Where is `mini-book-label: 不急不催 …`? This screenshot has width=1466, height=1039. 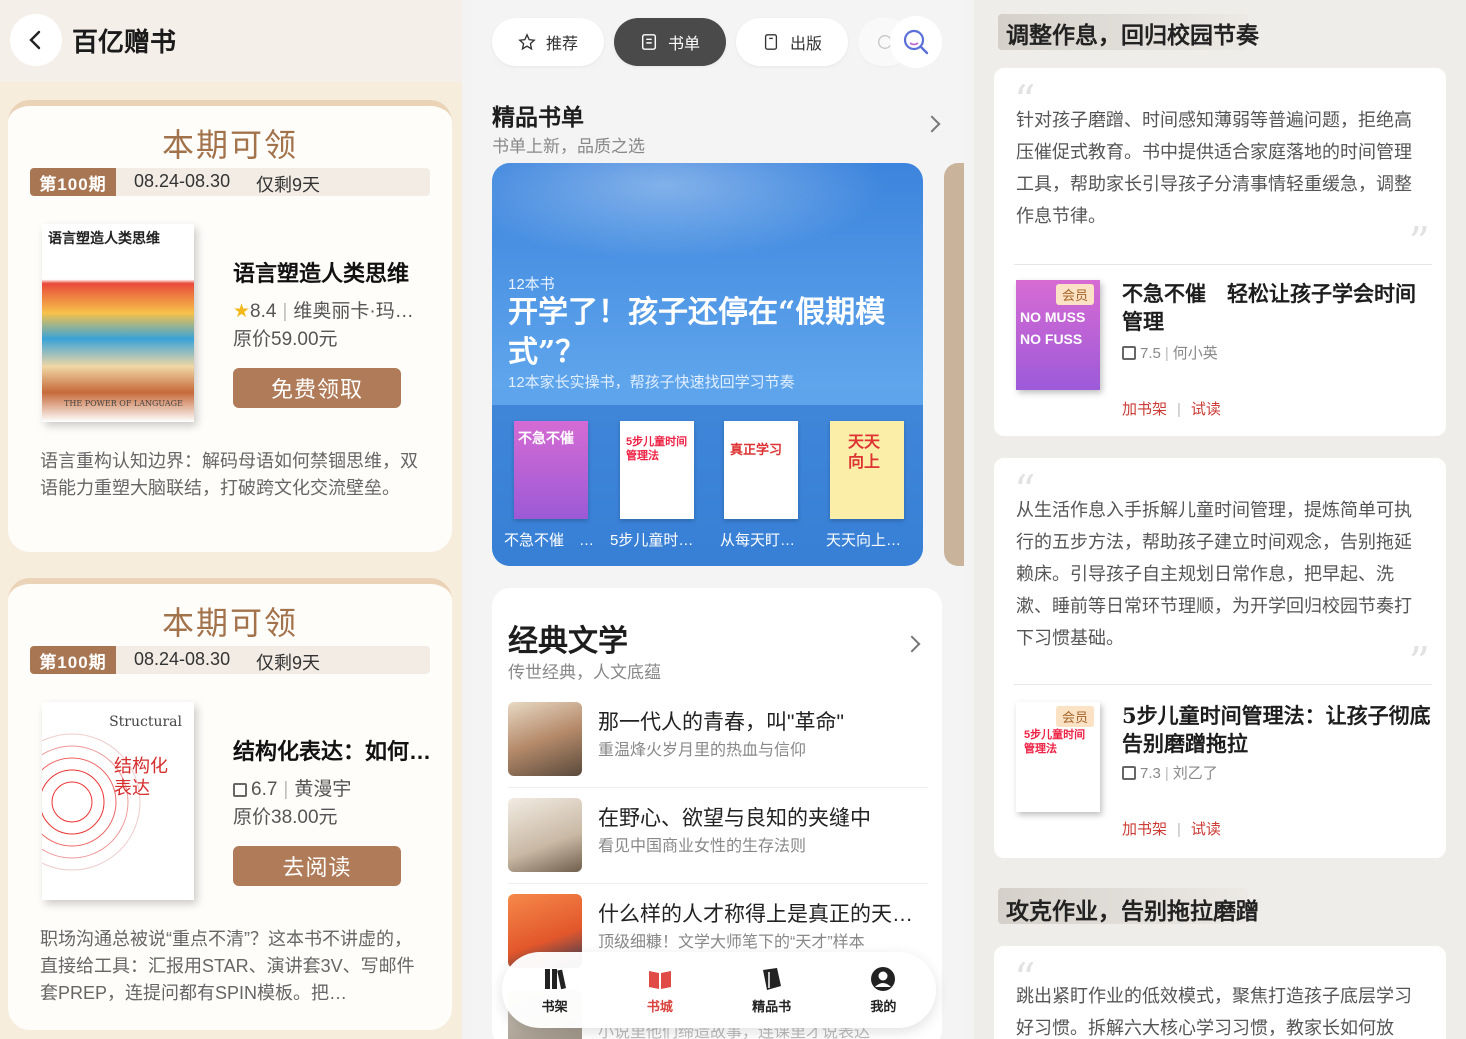
mini-book-label: 不急不催 … is located at coordinates (549, 540).